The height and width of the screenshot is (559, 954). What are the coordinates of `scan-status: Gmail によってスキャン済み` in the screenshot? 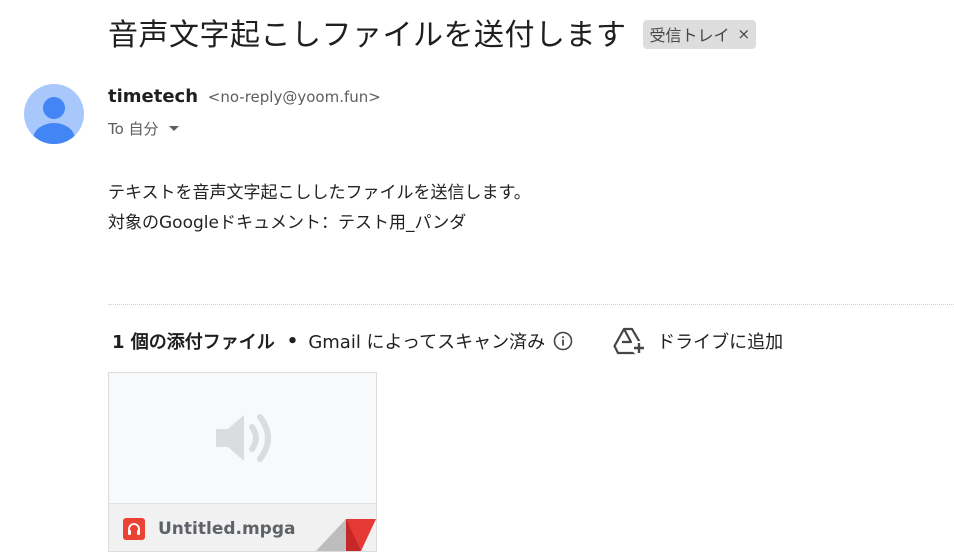 It's located at (427, 342).